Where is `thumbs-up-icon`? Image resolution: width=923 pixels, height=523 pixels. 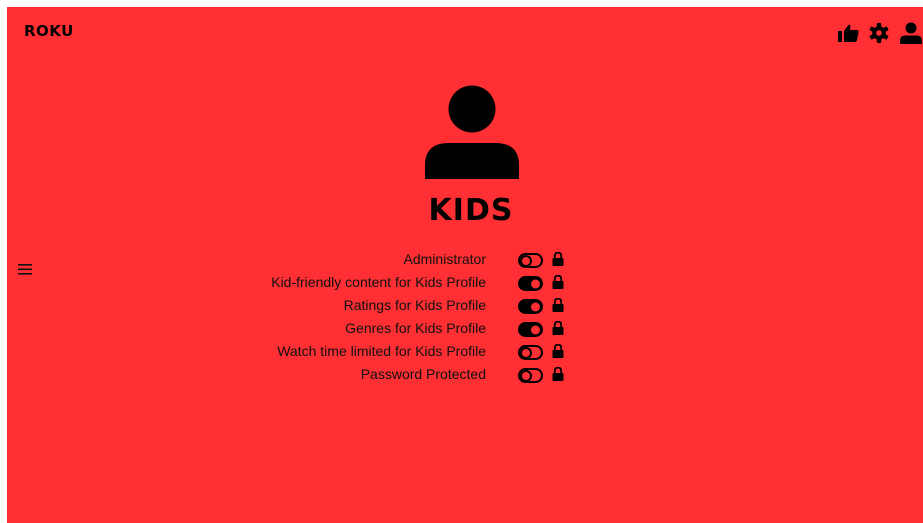 thumbs-up-icon is located at coordinates (848, 33).